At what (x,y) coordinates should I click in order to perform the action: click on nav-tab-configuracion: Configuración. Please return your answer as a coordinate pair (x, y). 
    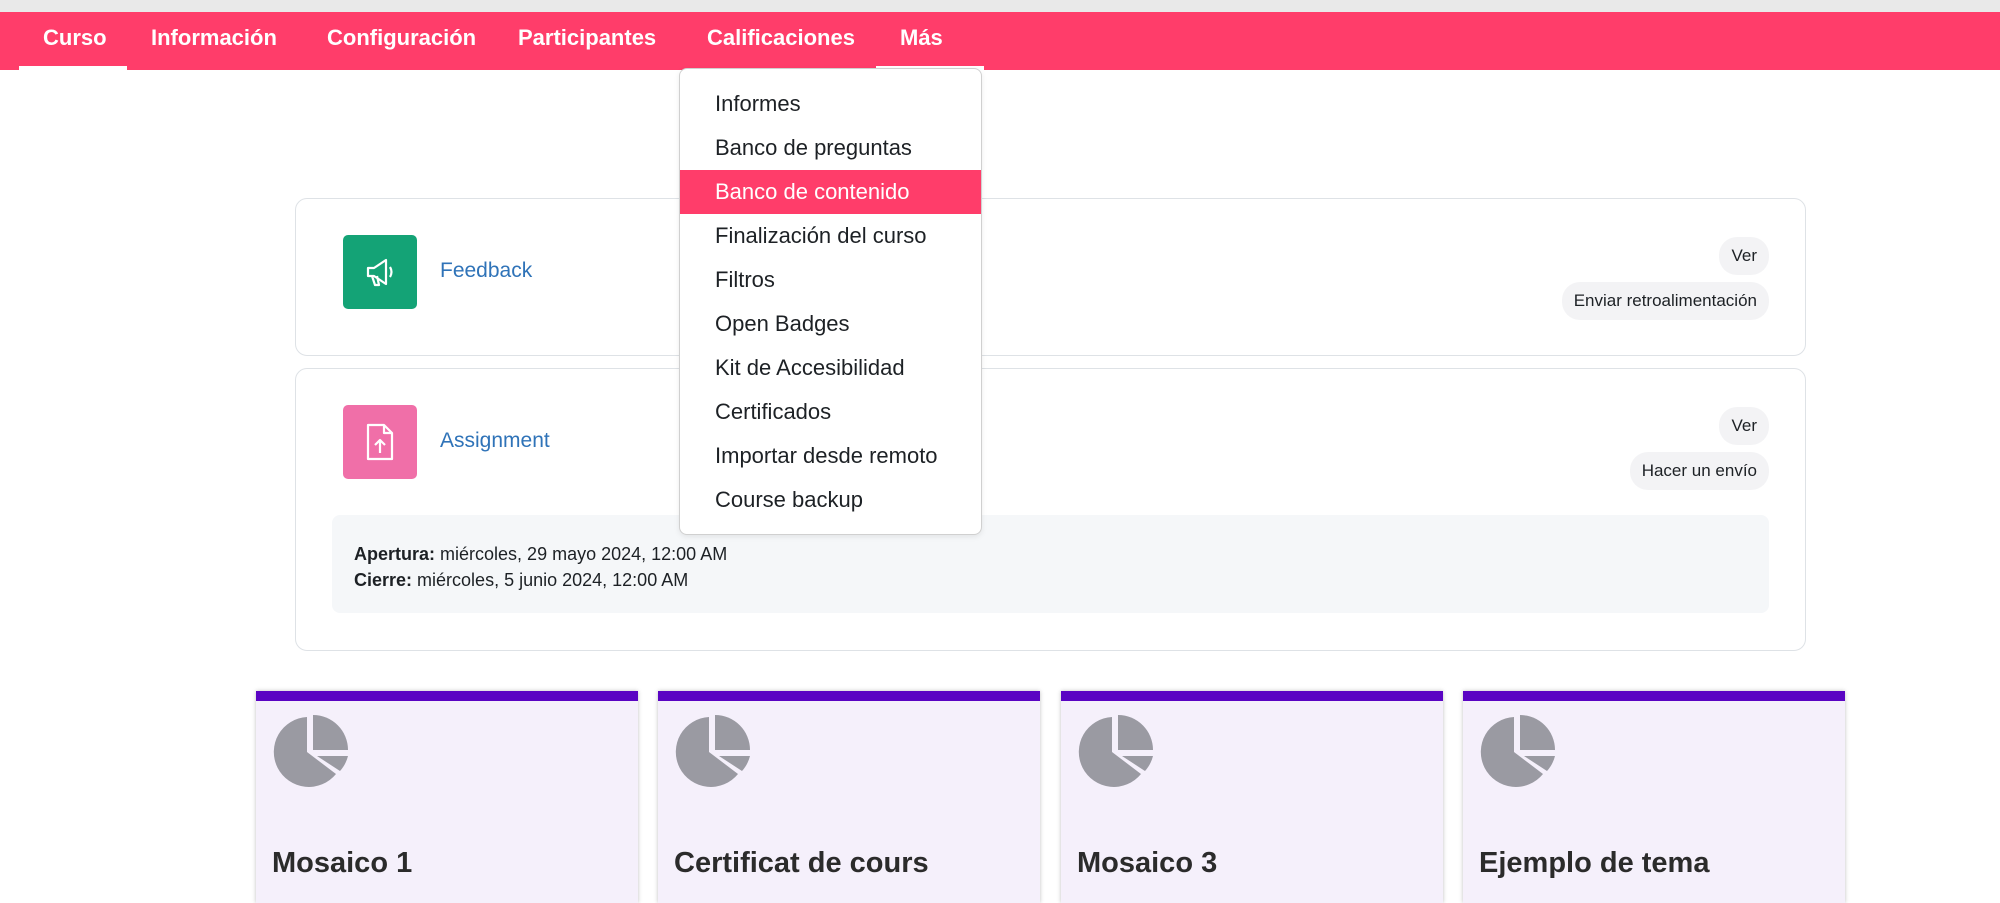
    Looking at the image, I should click on (401, 41).